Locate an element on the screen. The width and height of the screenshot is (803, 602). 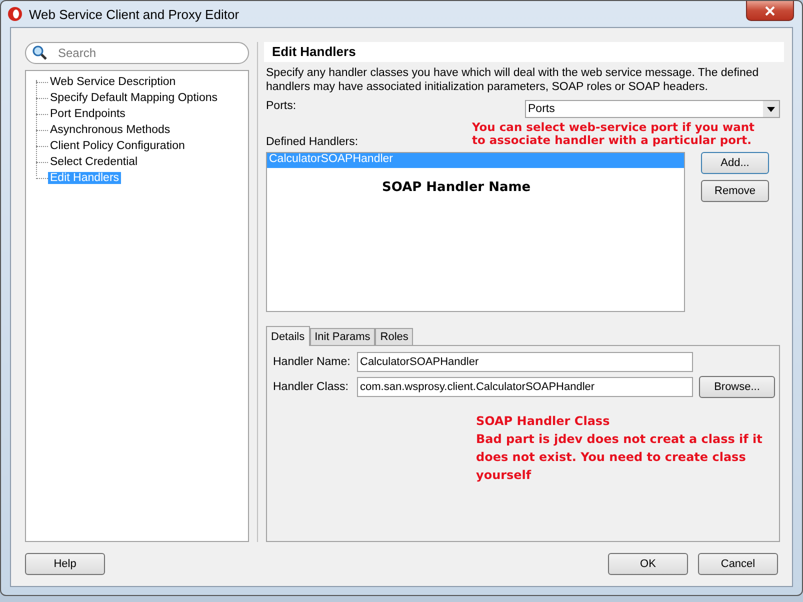
ports-dropdown: Ports is located at coordinates (652, 109).